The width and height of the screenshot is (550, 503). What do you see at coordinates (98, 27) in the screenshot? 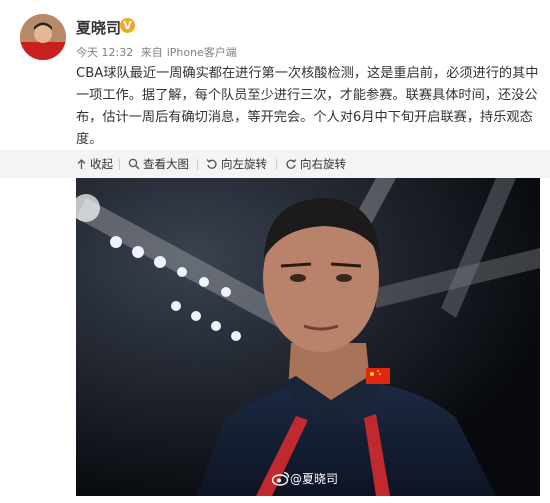
I see `author-name: 夏晓司` at bounding box center [98, 27].